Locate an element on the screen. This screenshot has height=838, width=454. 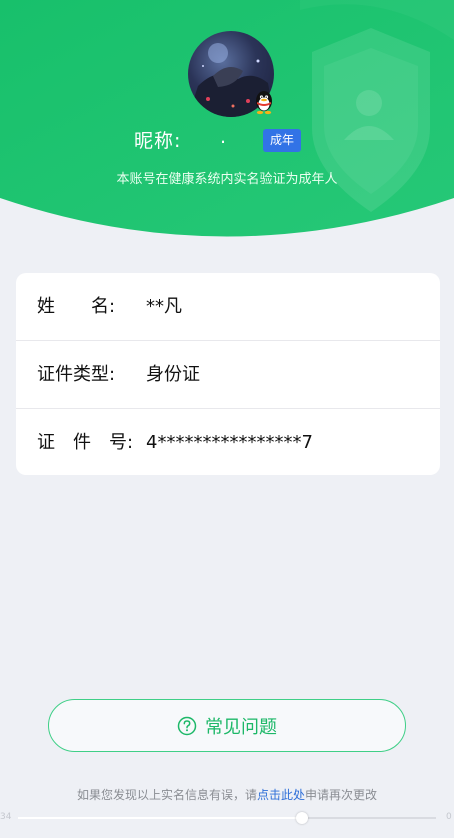
info-row-id-number: 证 件 号: 4****************7 is located at coordinates (228, 441).